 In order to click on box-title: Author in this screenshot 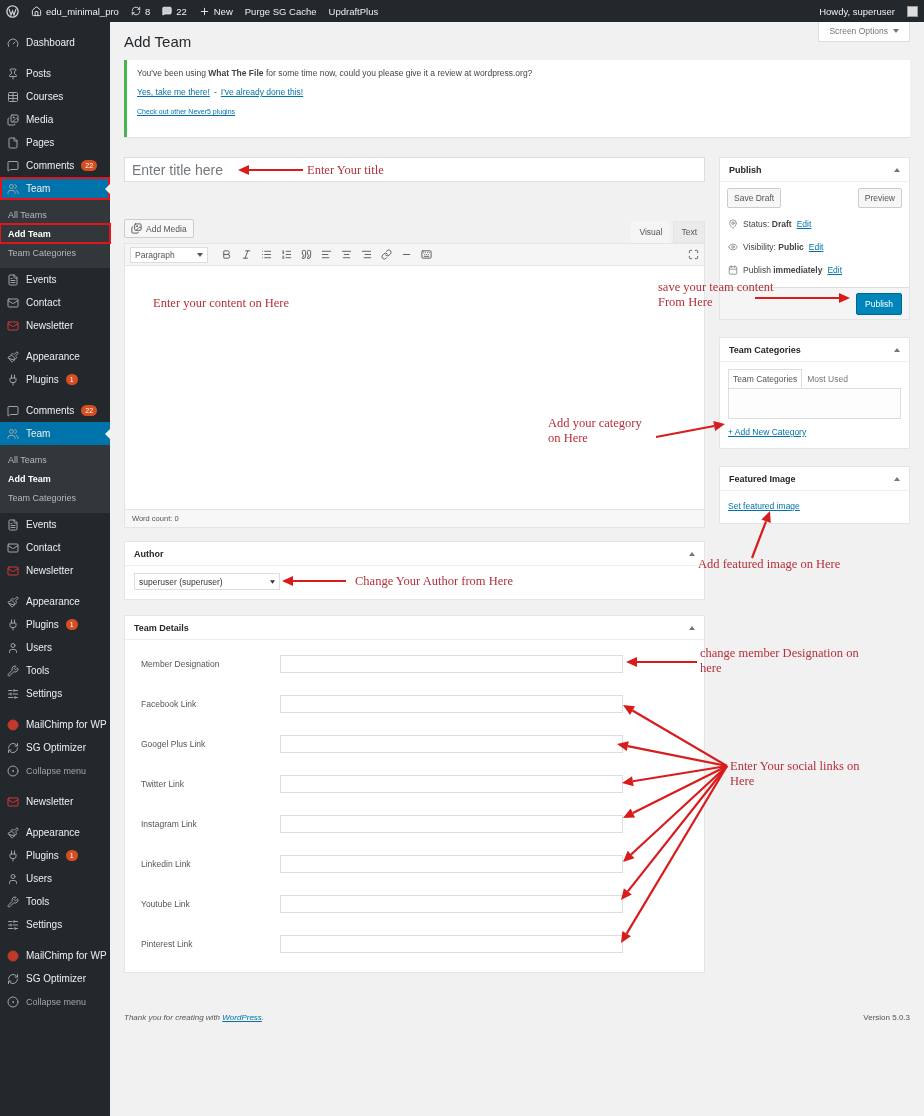, I will do `click(149, 553)`.